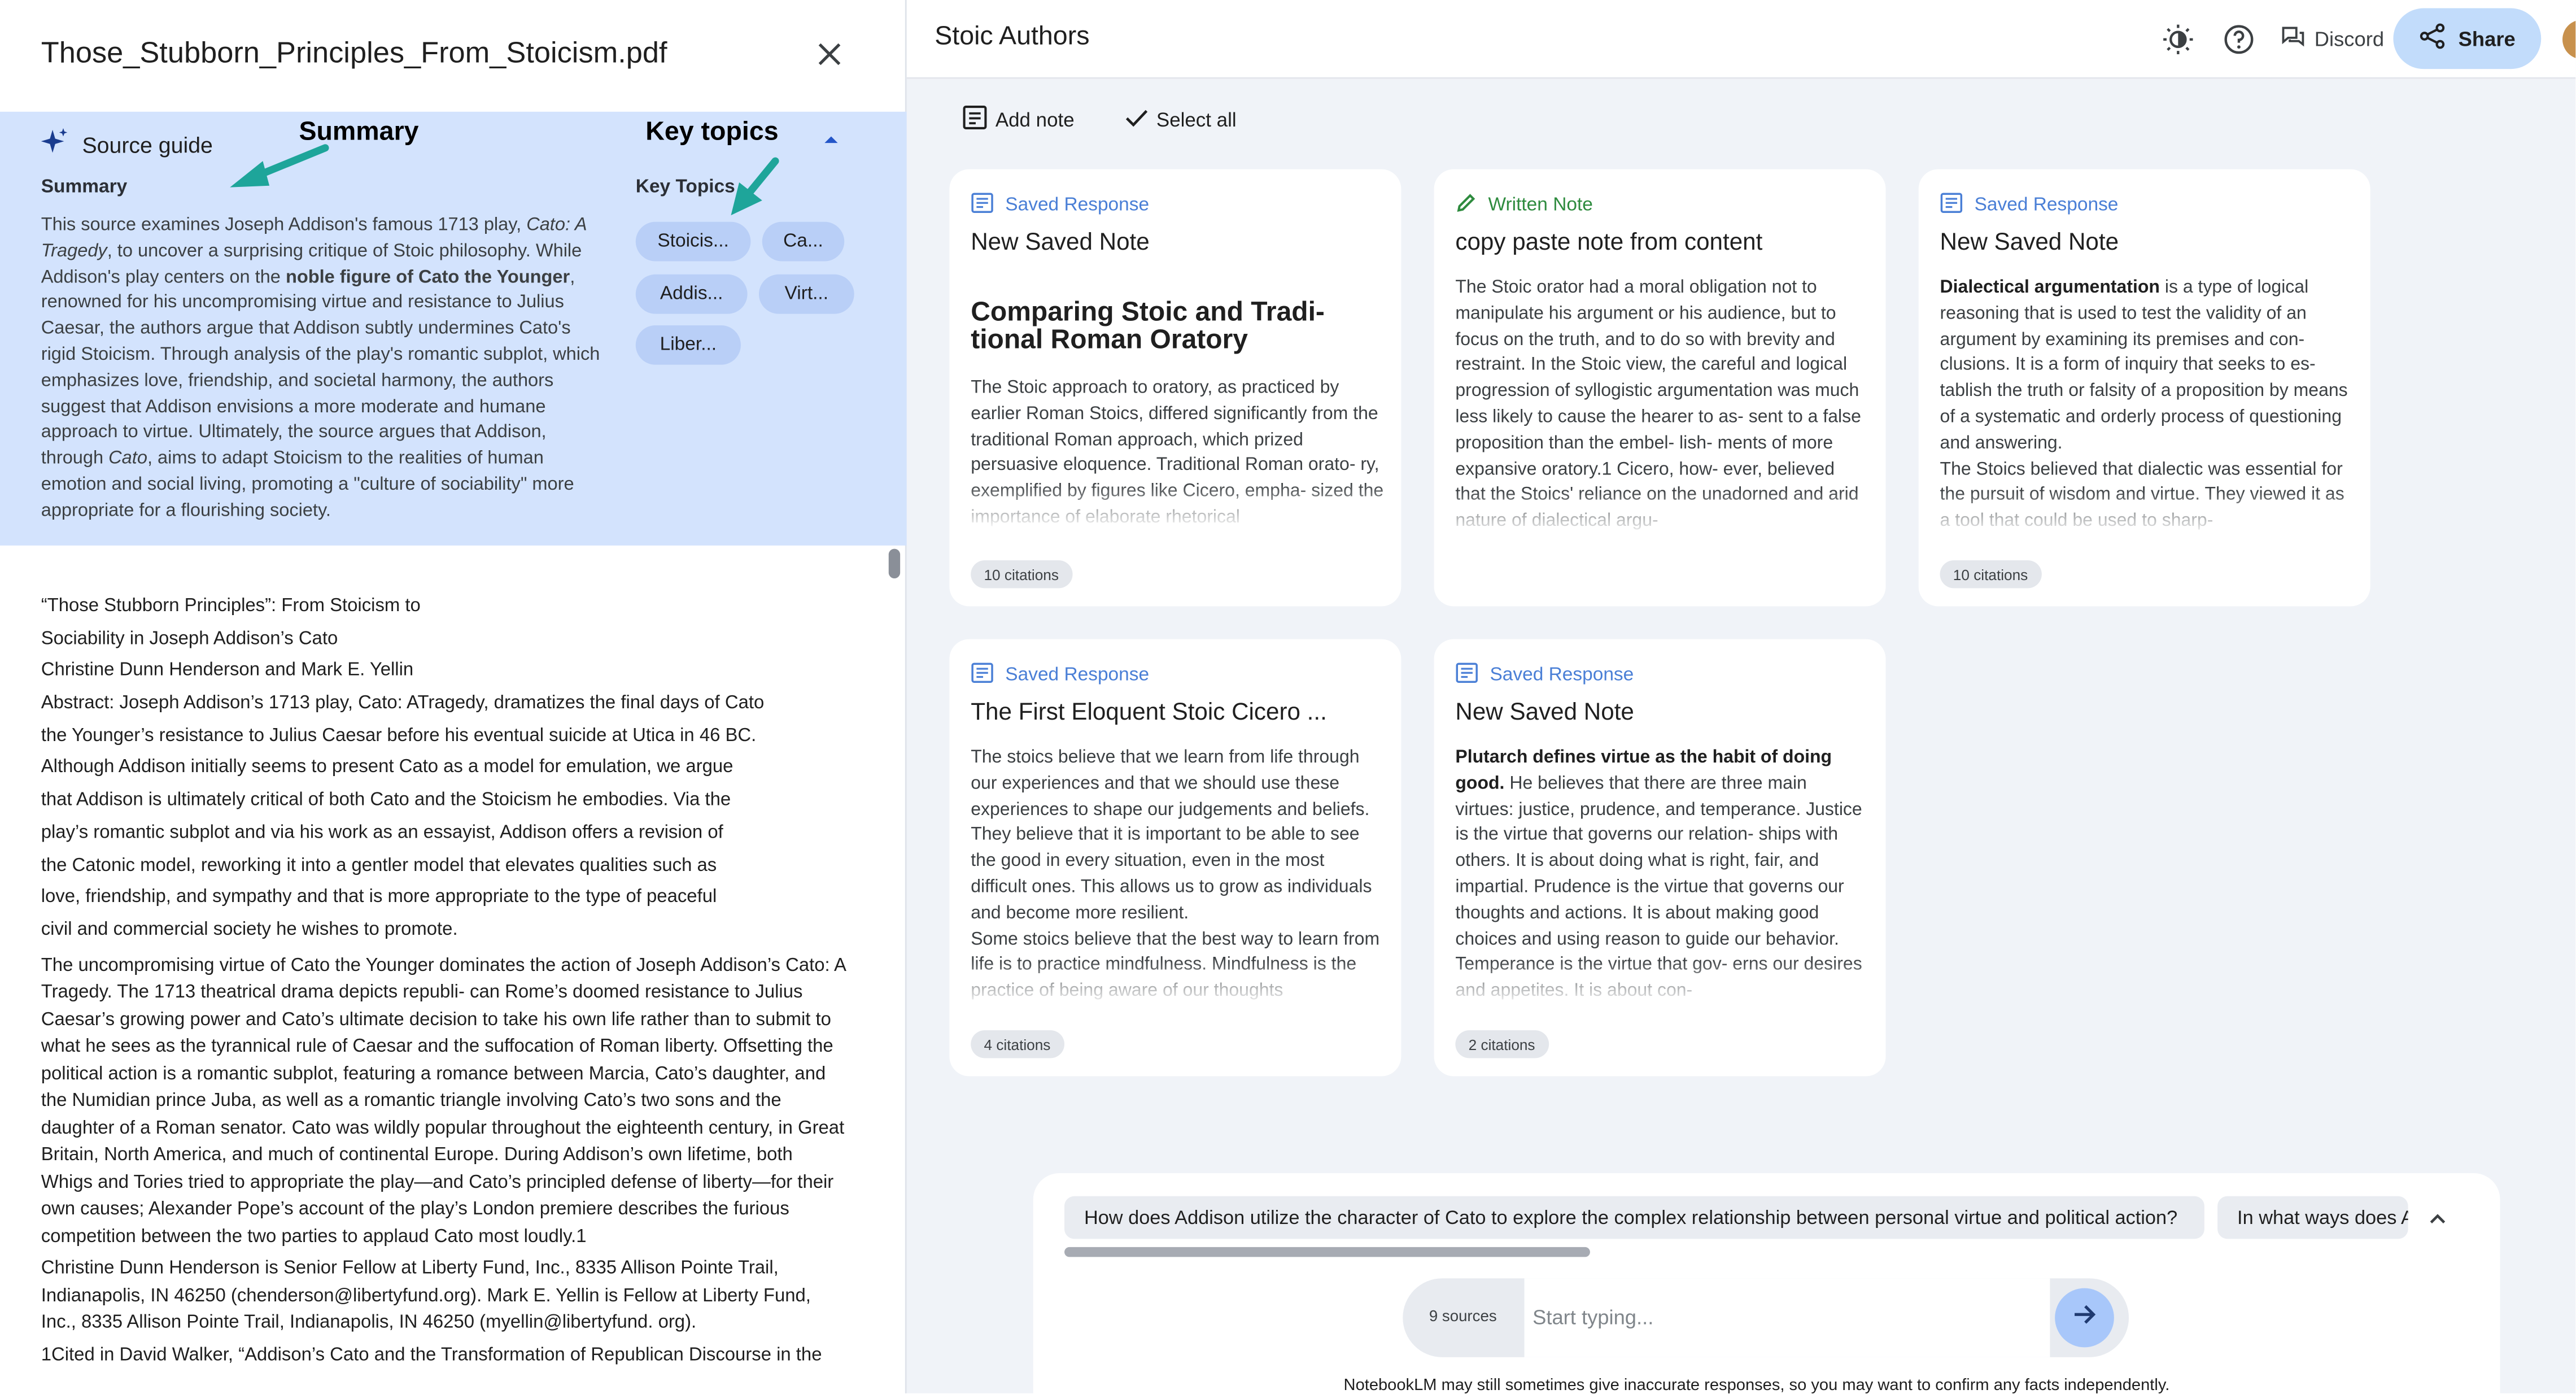 The width and height of the screenshot is (2576, 1394). I want to click on citations-badge: 2 citations, so click(1501, 1044).